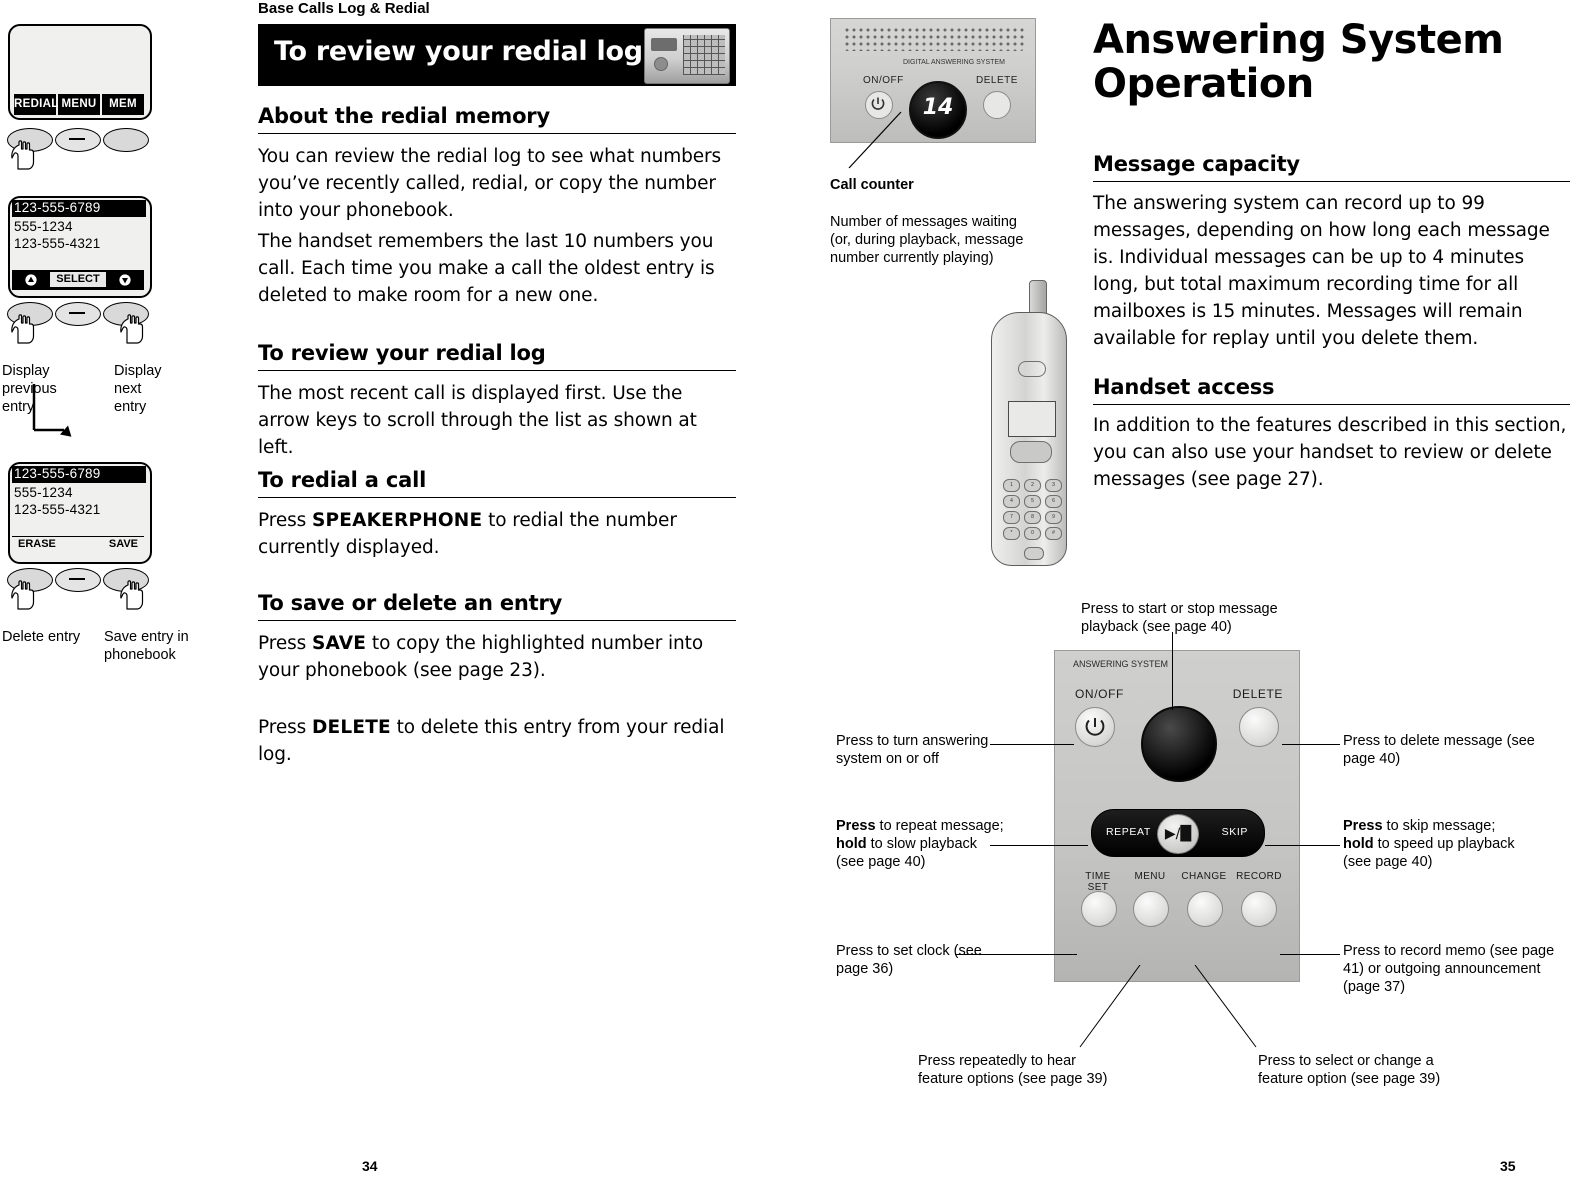  Describe the element at coordinates (1011, 533) in the screenshot. I see `handset-key-star: *` at that location.